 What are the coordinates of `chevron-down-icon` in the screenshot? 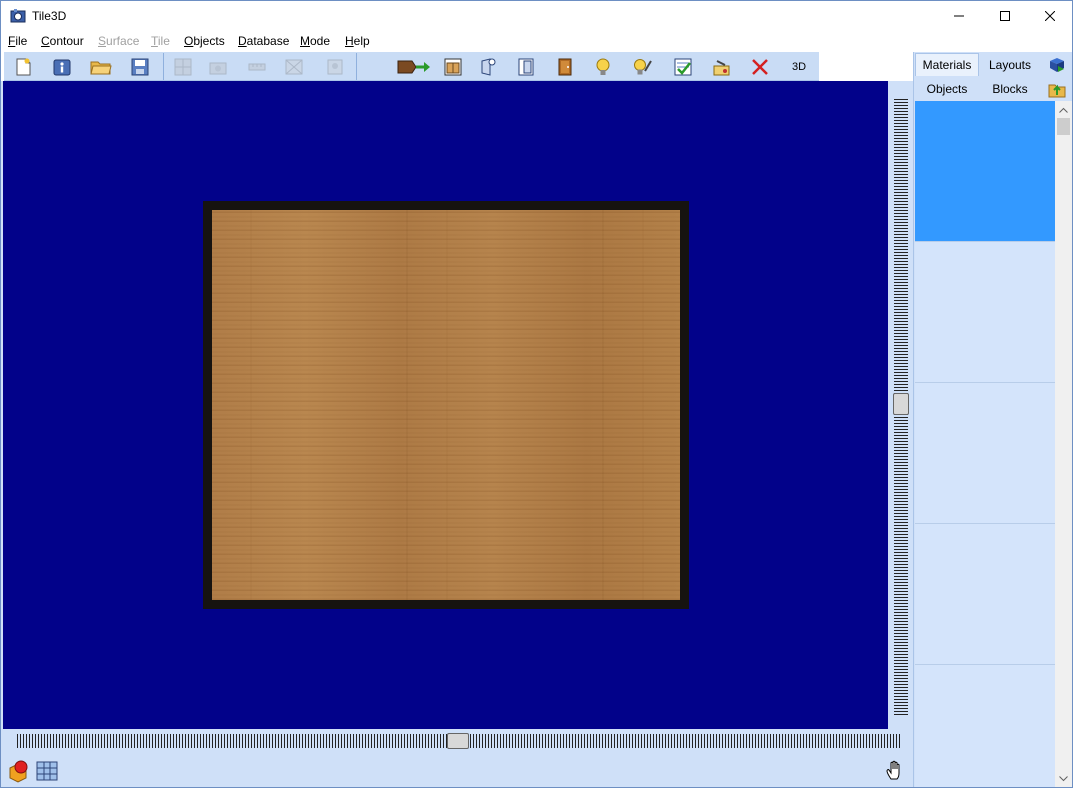 It's located at (1063, 778).